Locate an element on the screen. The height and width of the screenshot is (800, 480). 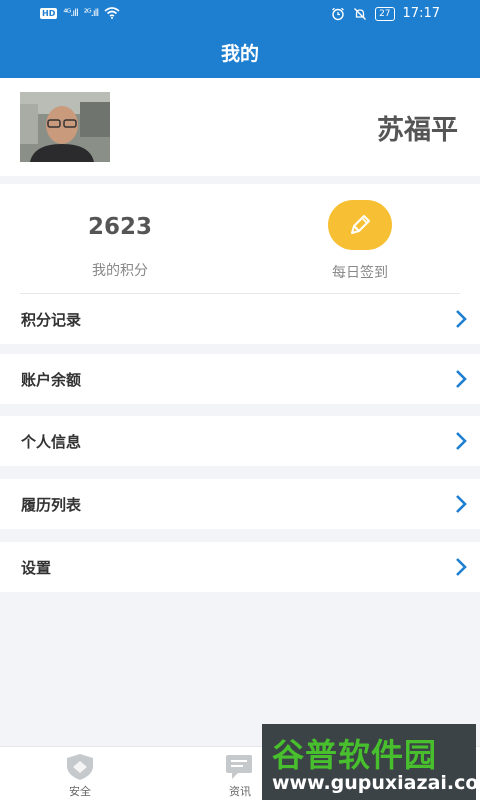
user-name: 苏福平 is located at coordinates (417, 130).